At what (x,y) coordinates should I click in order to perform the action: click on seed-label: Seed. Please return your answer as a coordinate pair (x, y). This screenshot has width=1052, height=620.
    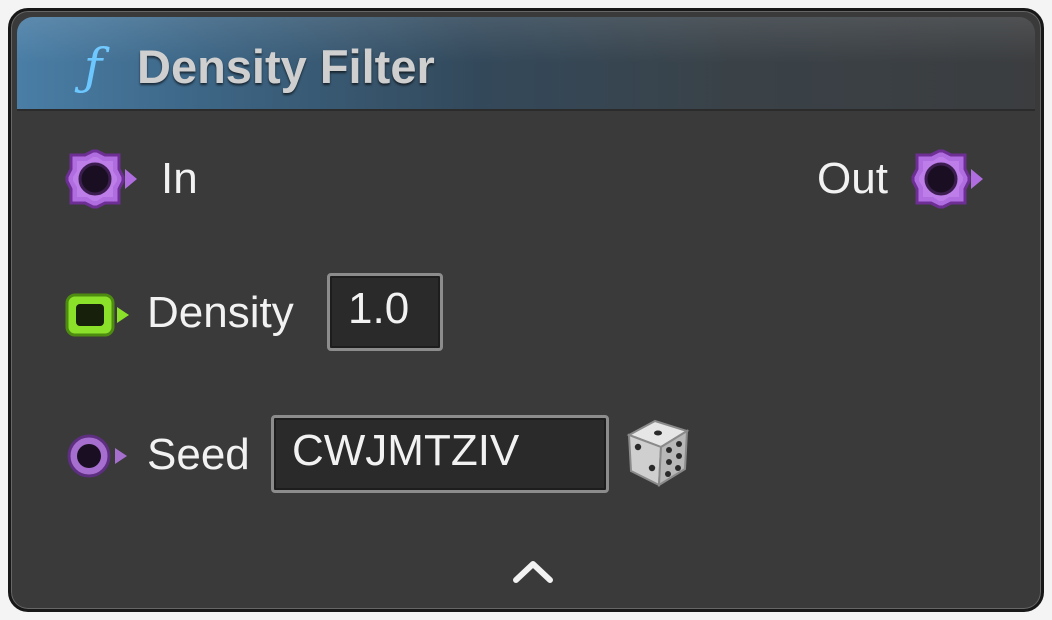
    Looking at the image, I should click on (198, 454).